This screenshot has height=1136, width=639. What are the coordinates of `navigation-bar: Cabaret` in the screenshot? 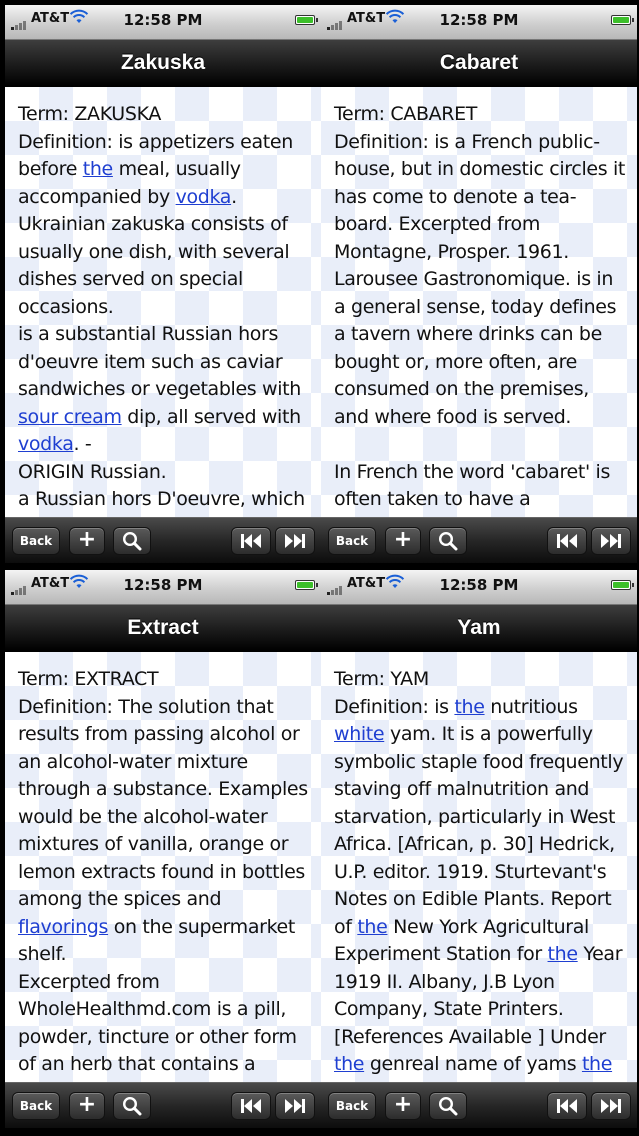 It's located at (479, 63).